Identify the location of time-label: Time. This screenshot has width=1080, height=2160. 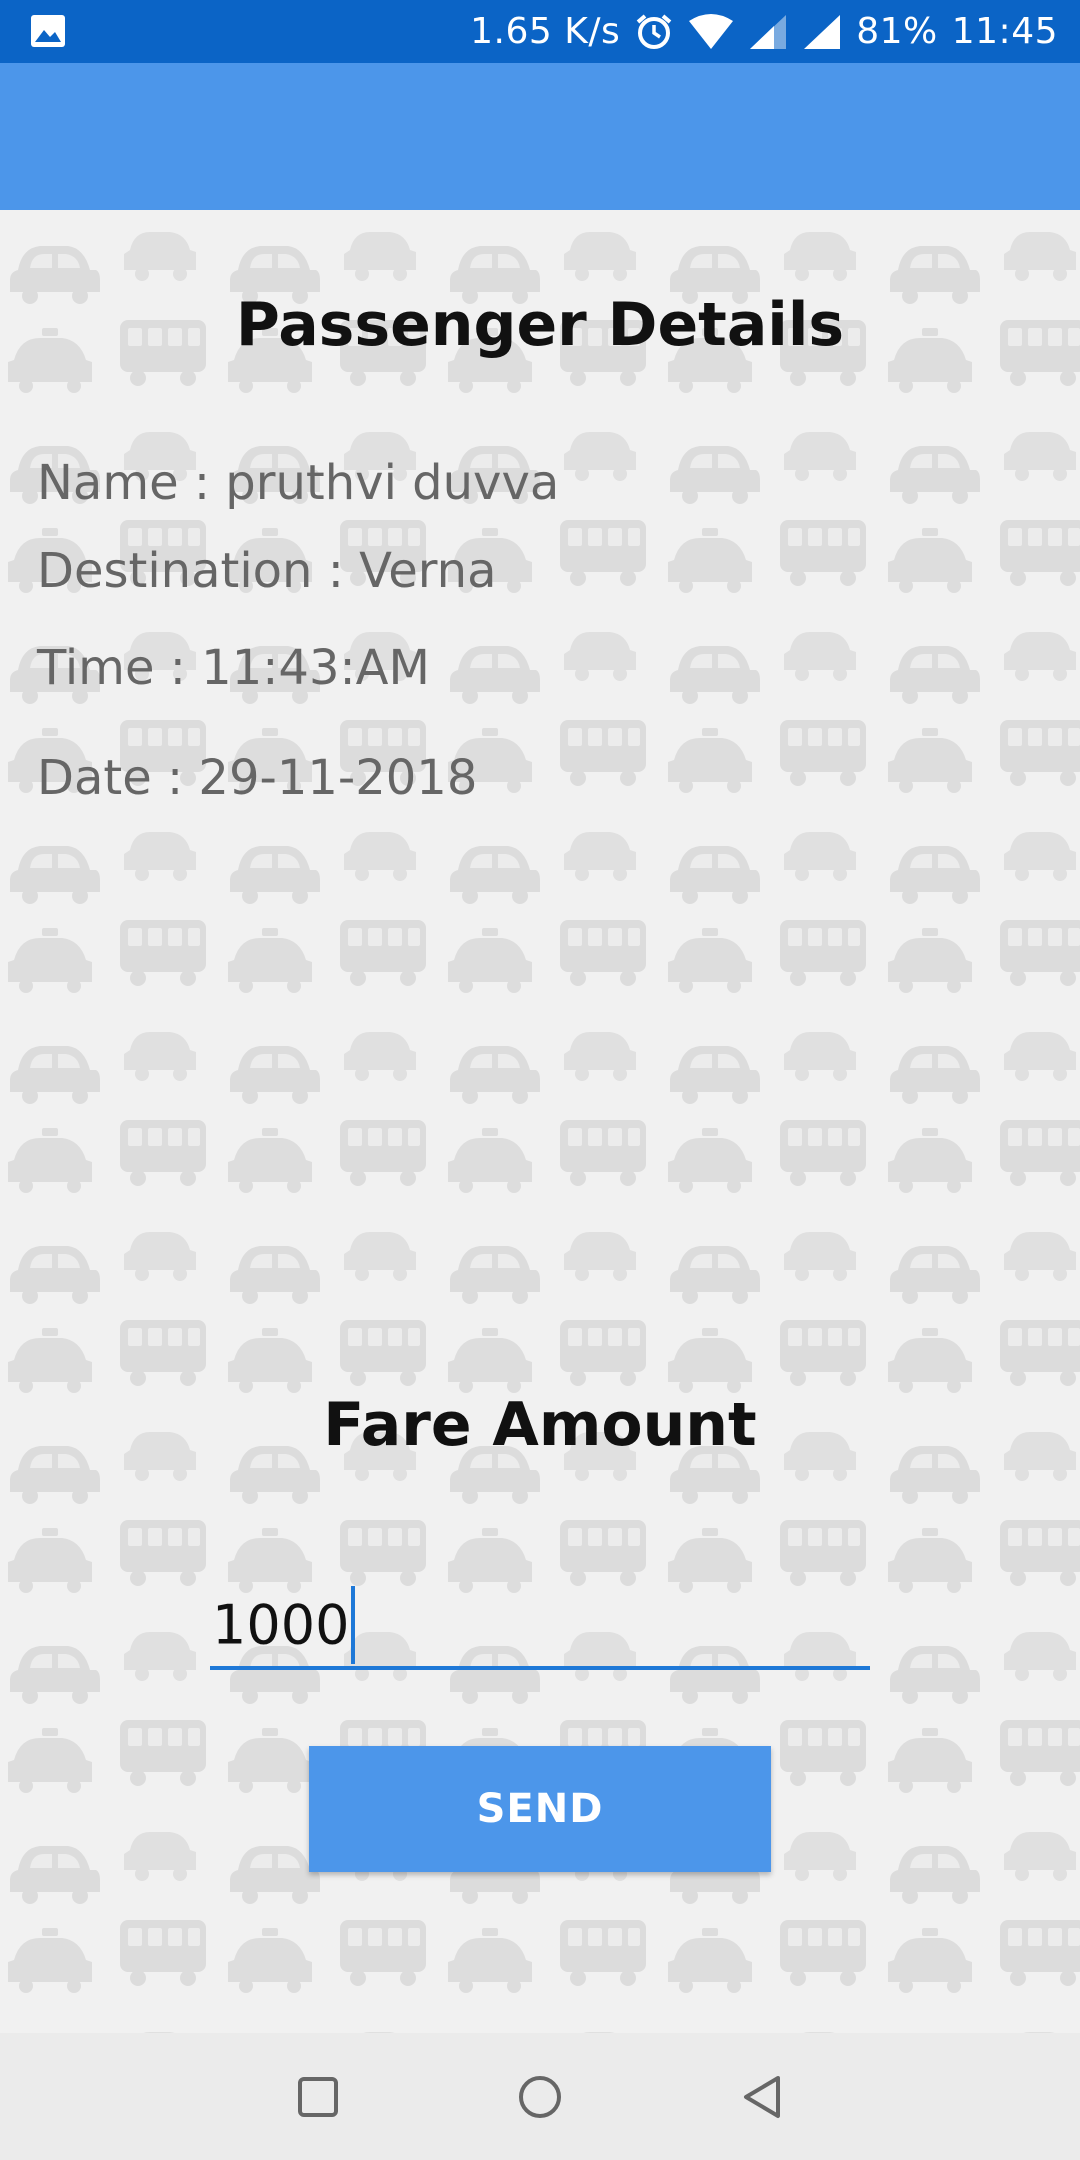
(96, 668).